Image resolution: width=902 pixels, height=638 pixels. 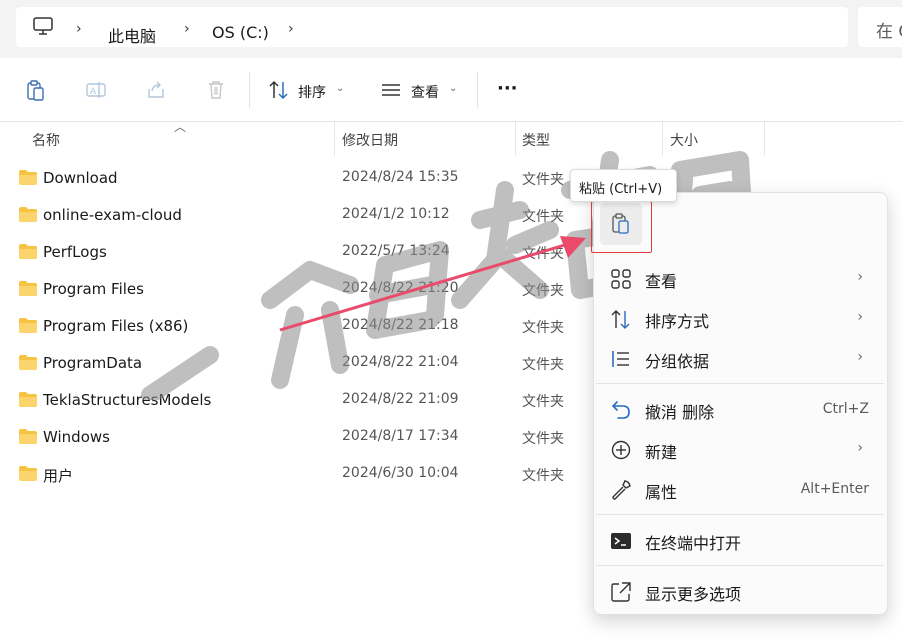 What do you see at coordinates (889, 32) in the screenshot?
I see `search-placeholder: 在 C` at bounding box center [889, 32].